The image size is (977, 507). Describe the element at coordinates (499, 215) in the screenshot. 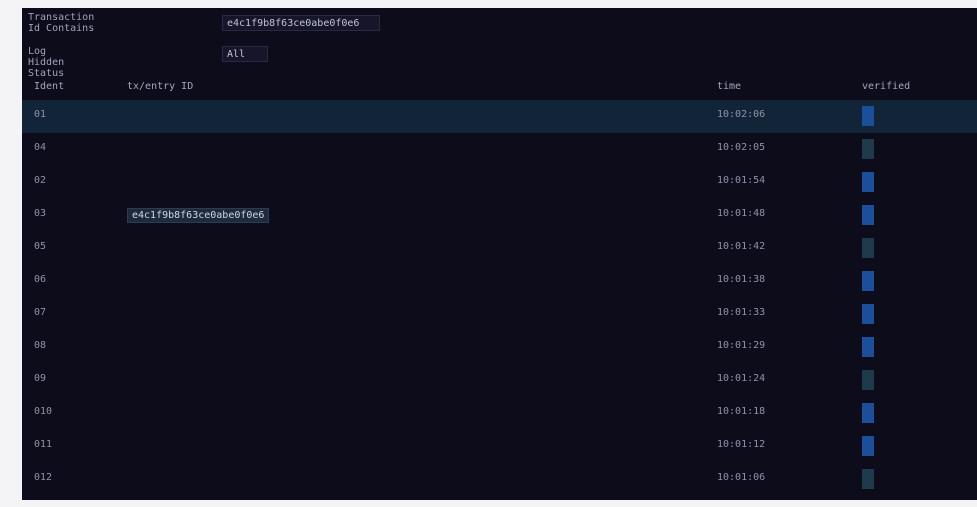

I see `table-row: 03 e4c1f9b8f63ce0abe0f0e6 10:01:48` at that location.